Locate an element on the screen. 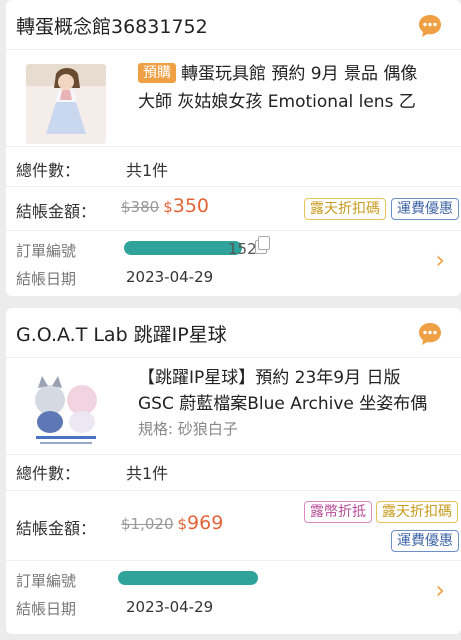 The height and width of the screenshot is (640, 461). order-number-tail: 152 is located at coordinates (242, 249).